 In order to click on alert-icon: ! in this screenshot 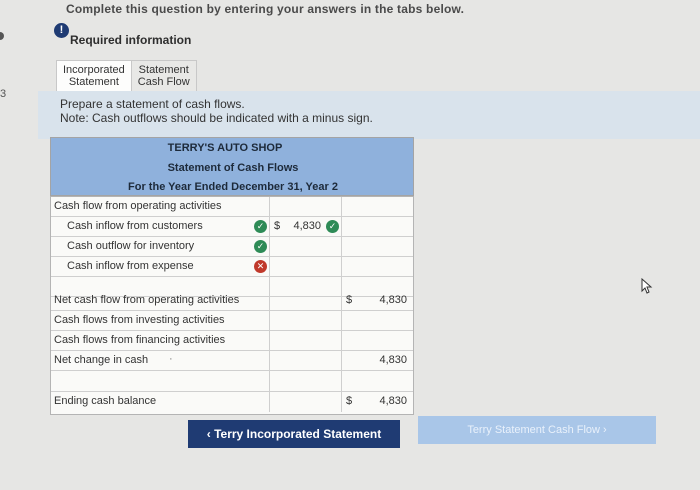, I will do `click(61, 30)`.